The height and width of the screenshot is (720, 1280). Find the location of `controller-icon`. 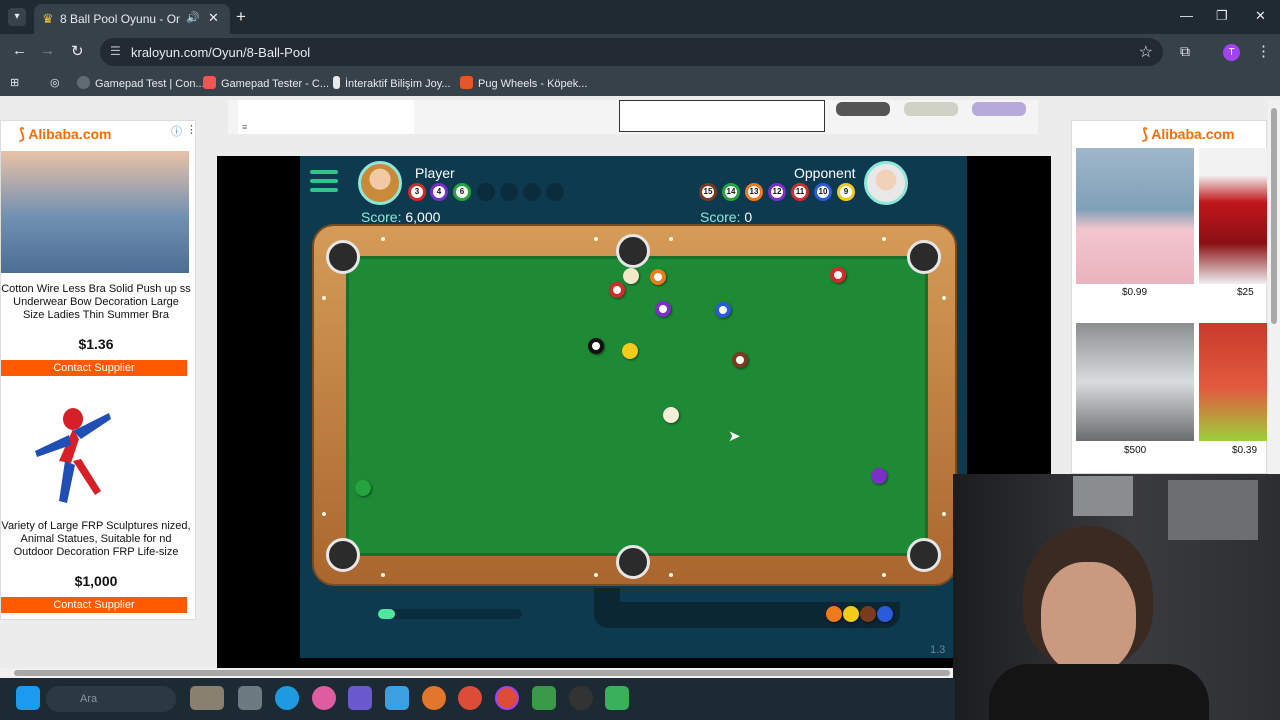

controller-icon is located at coordinates (209, 82).